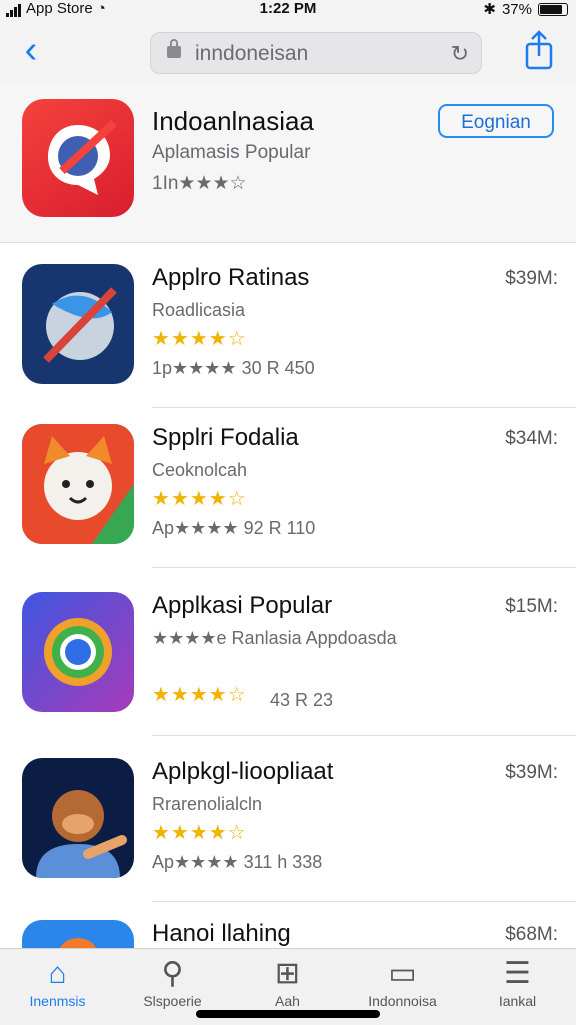  What do you see at coordinates (287, 973) in the screenshot?
I see `plus-square-icon: ⊞` at bounding box center [287, 973].